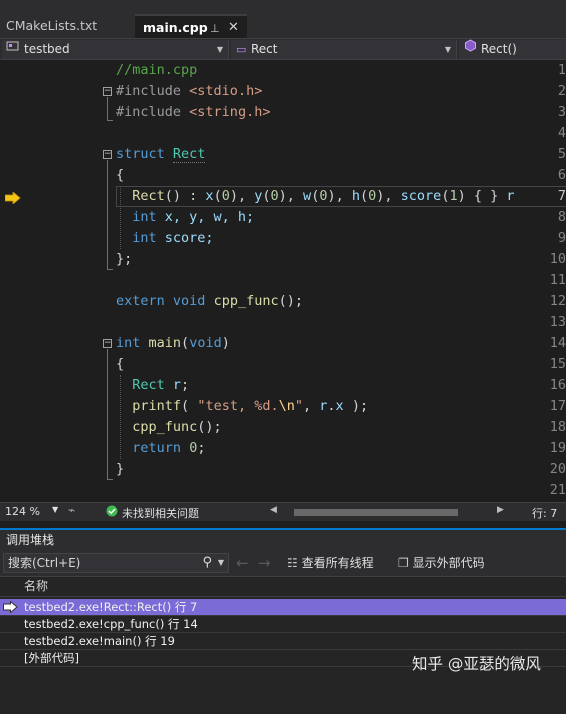  Describe the element at coordinates (110, 479) in the screenshot. I see `fold-line-end` at that location.